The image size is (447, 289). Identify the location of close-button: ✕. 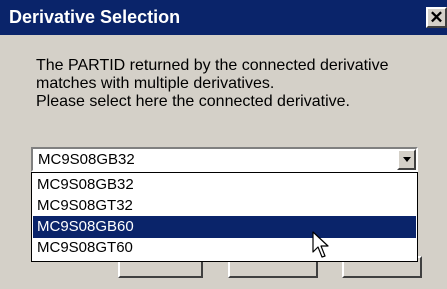
(436, 17).